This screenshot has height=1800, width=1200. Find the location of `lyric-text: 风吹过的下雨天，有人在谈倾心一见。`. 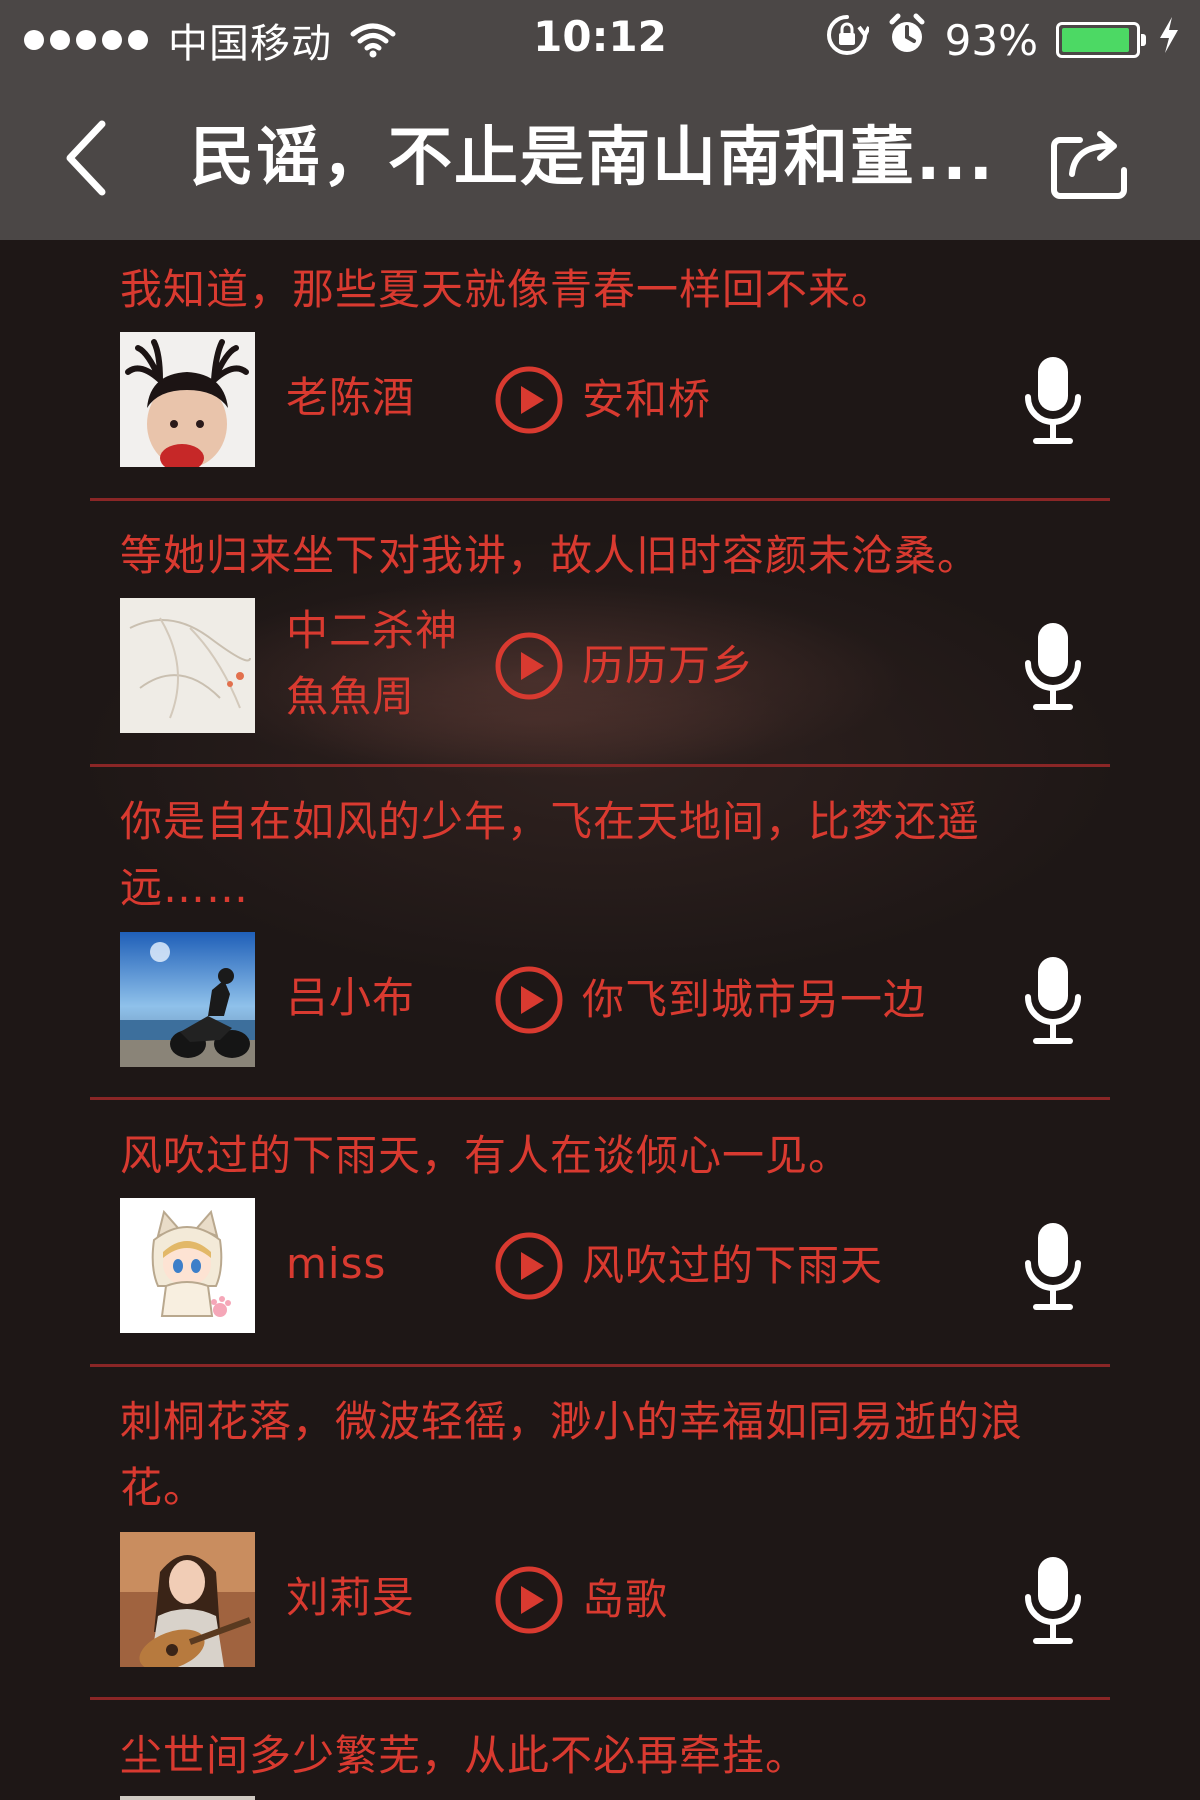

lyric-text: 风吹过的下雨天，有人在谈倾心一见。 is located at coordinates (486, 1155).